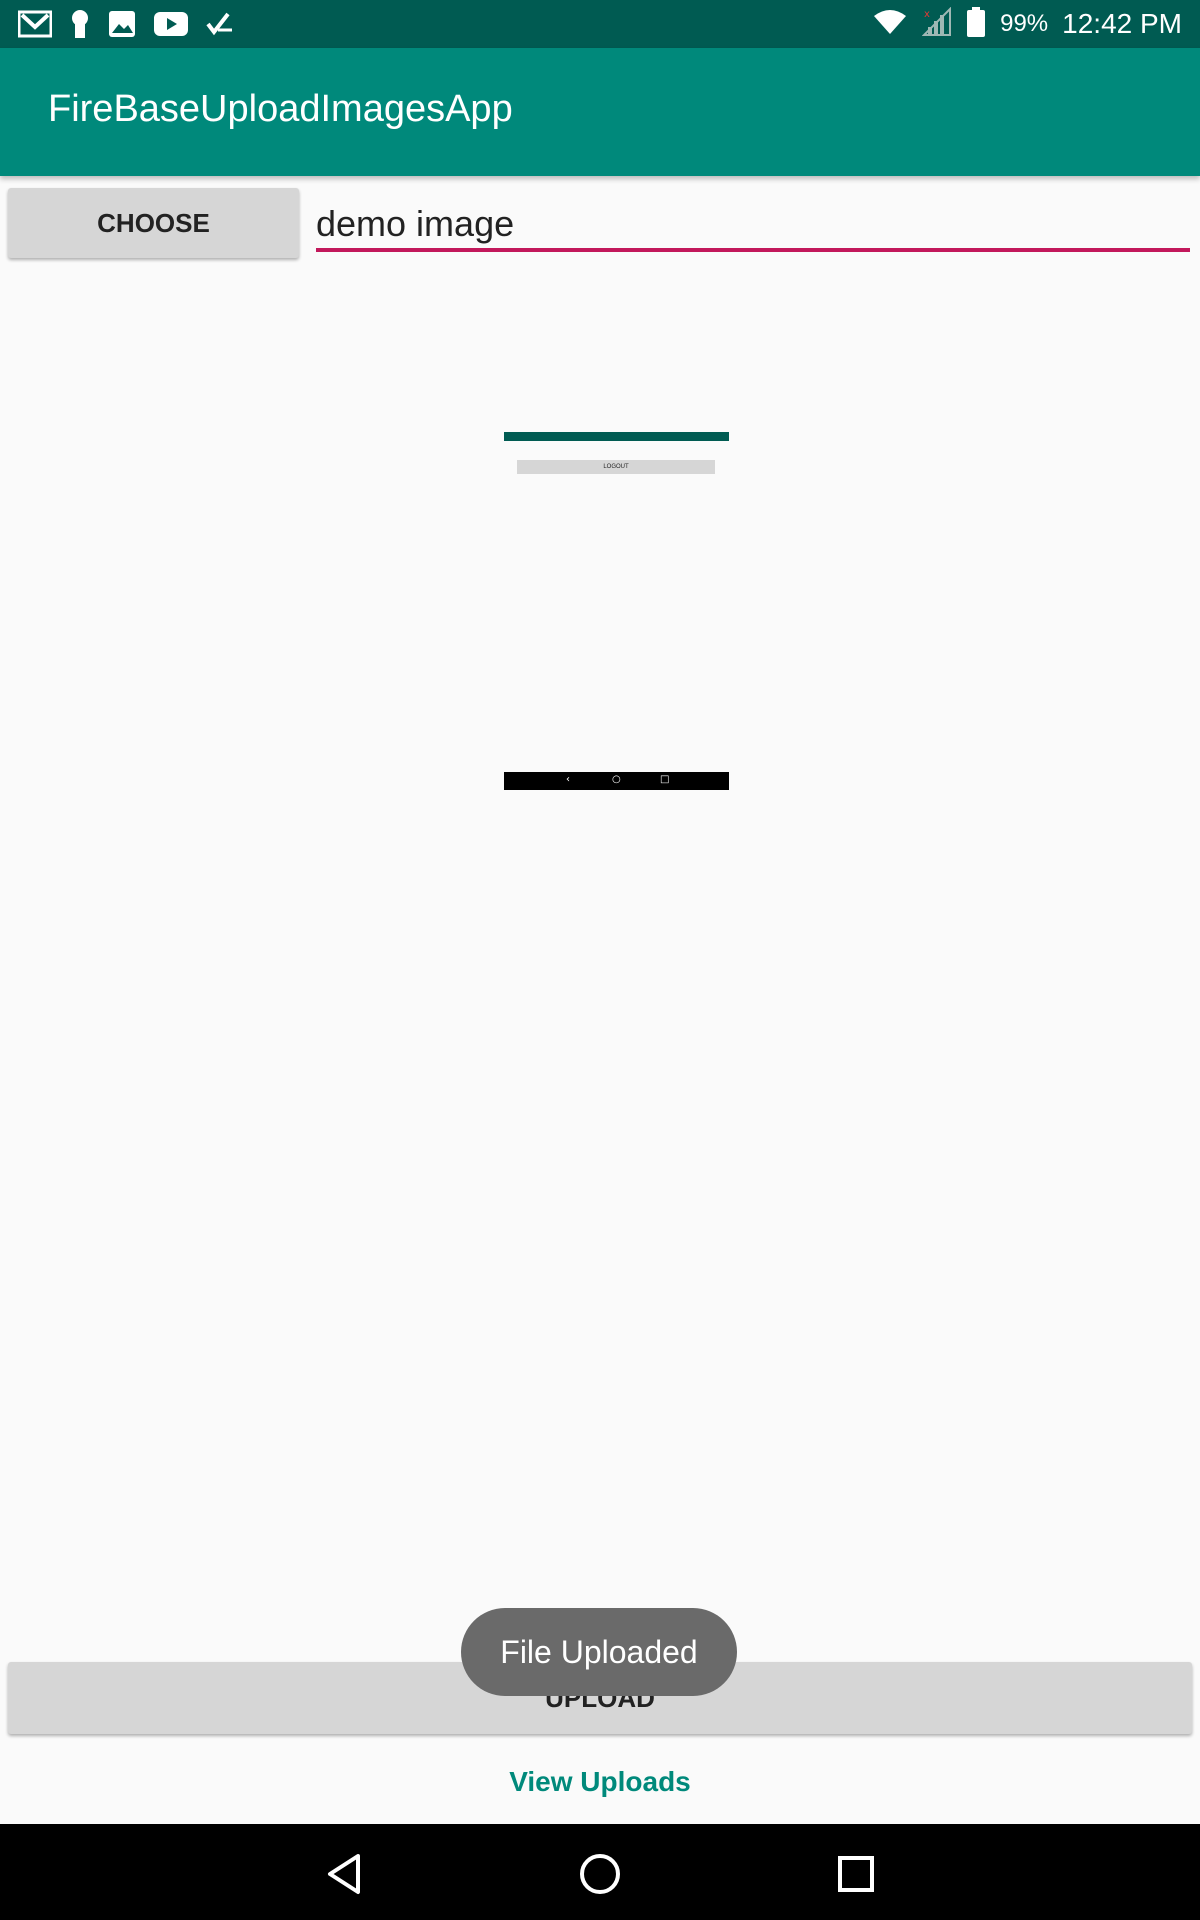 This screenshot has width=1200, height=1920. Describe the element at coordinates (1024, 23) in the screenshot. I see `battery-percent: 99%` at that location.